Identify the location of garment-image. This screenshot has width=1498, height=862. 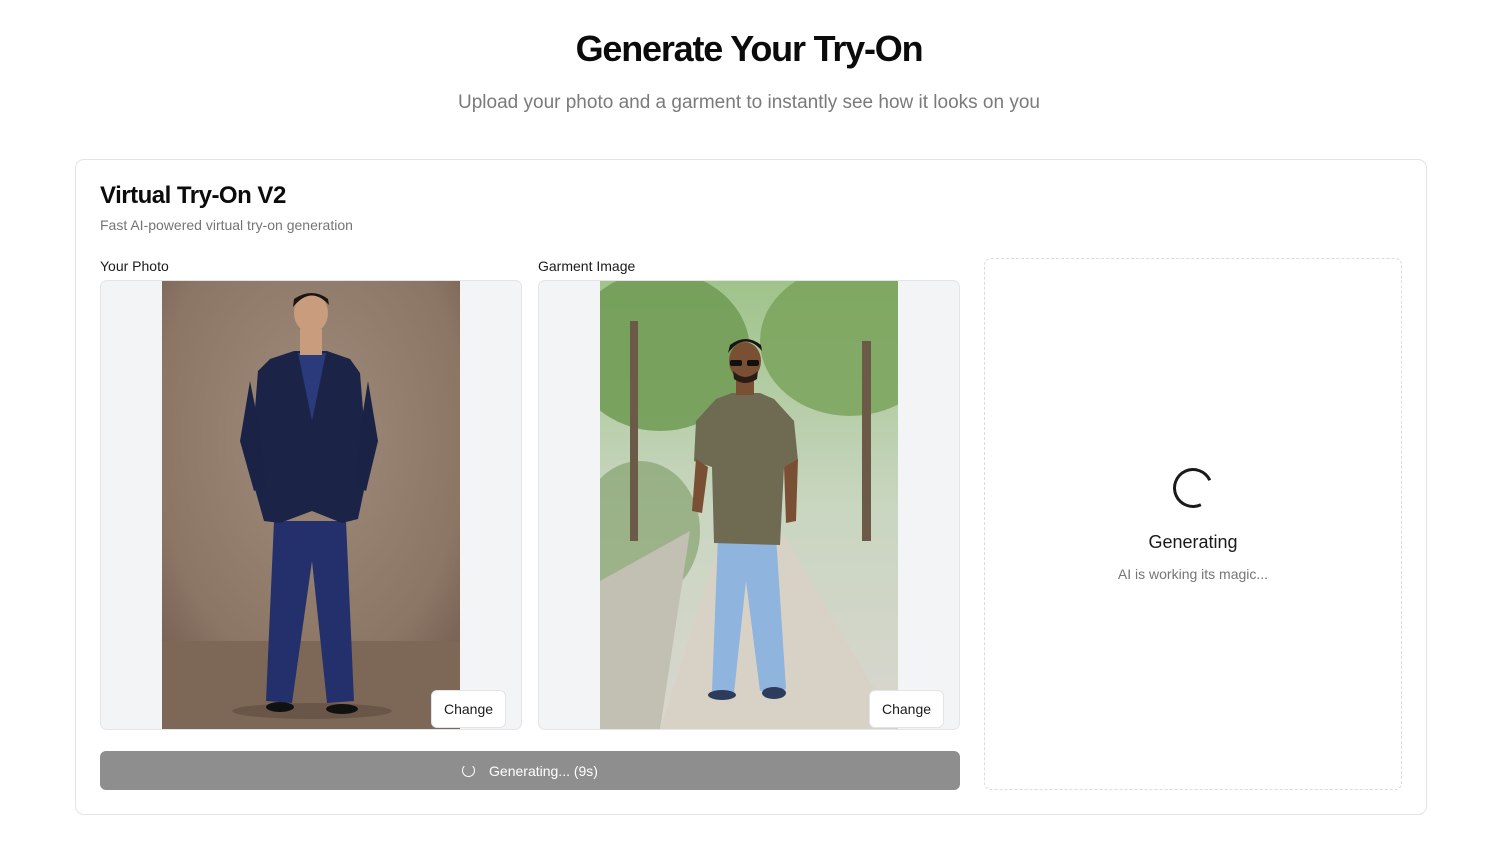
(749, 505).